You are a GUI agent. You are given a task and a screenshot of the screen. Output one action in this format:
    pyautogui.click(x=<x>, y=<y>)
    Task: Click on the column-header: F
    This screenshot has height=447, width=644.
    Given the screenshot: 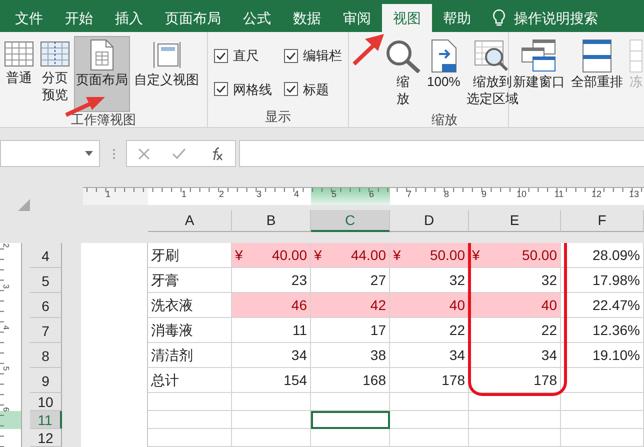 What is the action you would take?
    pyautogui.click(x=602, y=221)
    